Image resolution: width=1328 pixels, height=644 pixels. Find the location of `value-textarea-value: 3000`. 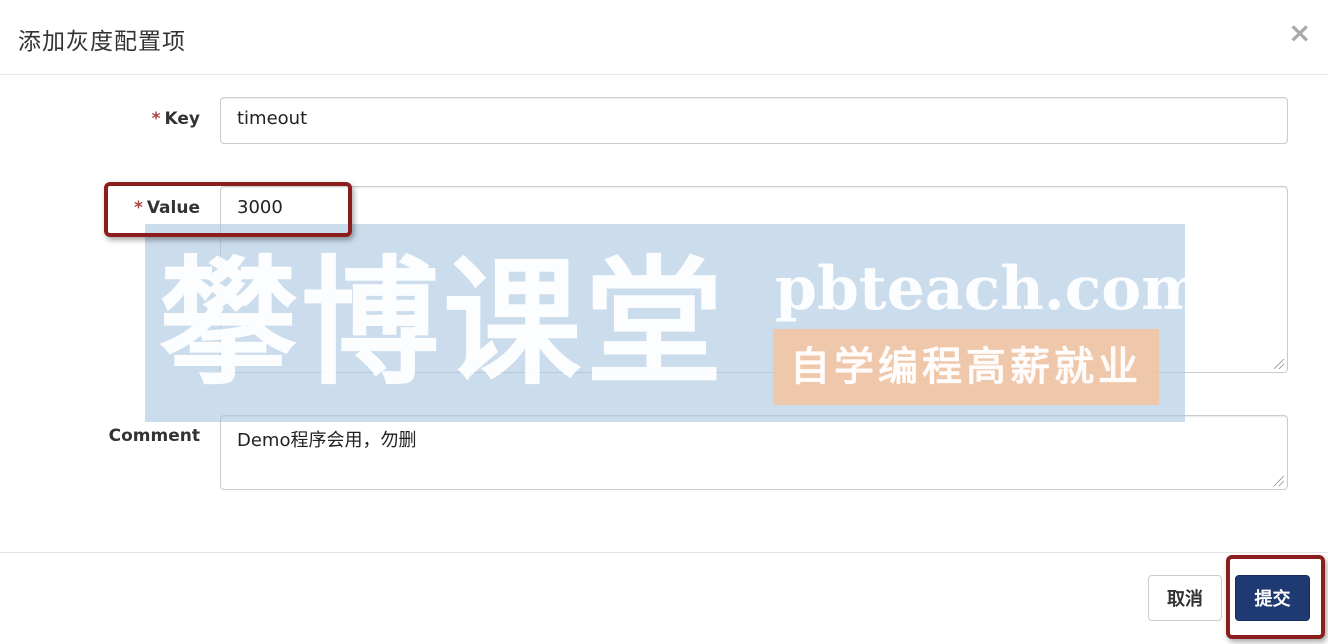

value-textarea-value: 3000 is located at coordinates (260, 207).